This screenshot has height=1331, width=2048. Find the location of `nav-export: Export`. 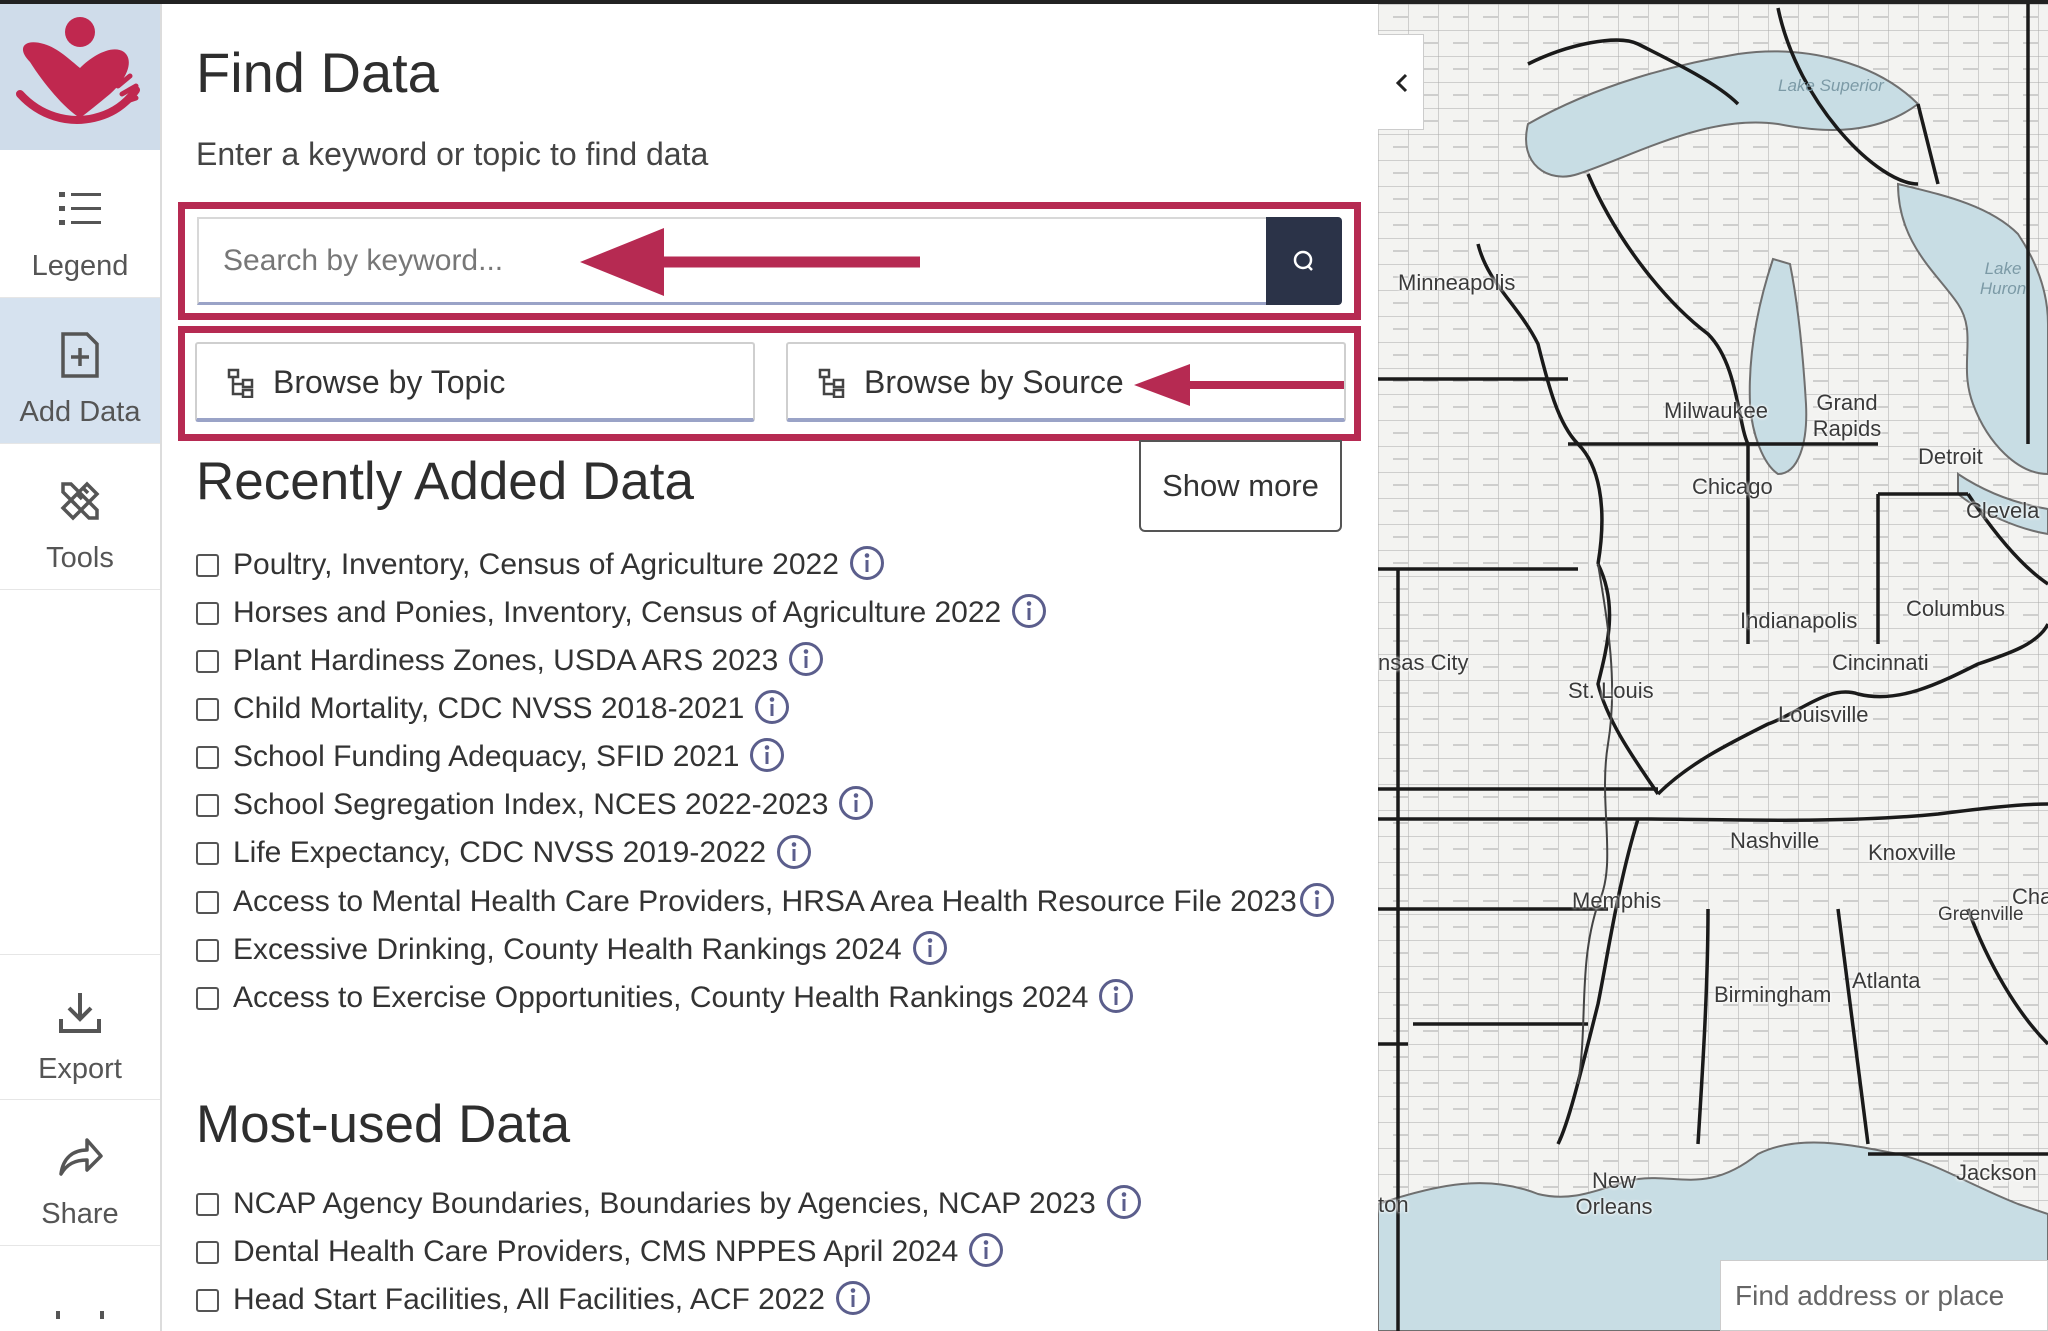

nav-export: Export is located at coordinates (80, 1027).